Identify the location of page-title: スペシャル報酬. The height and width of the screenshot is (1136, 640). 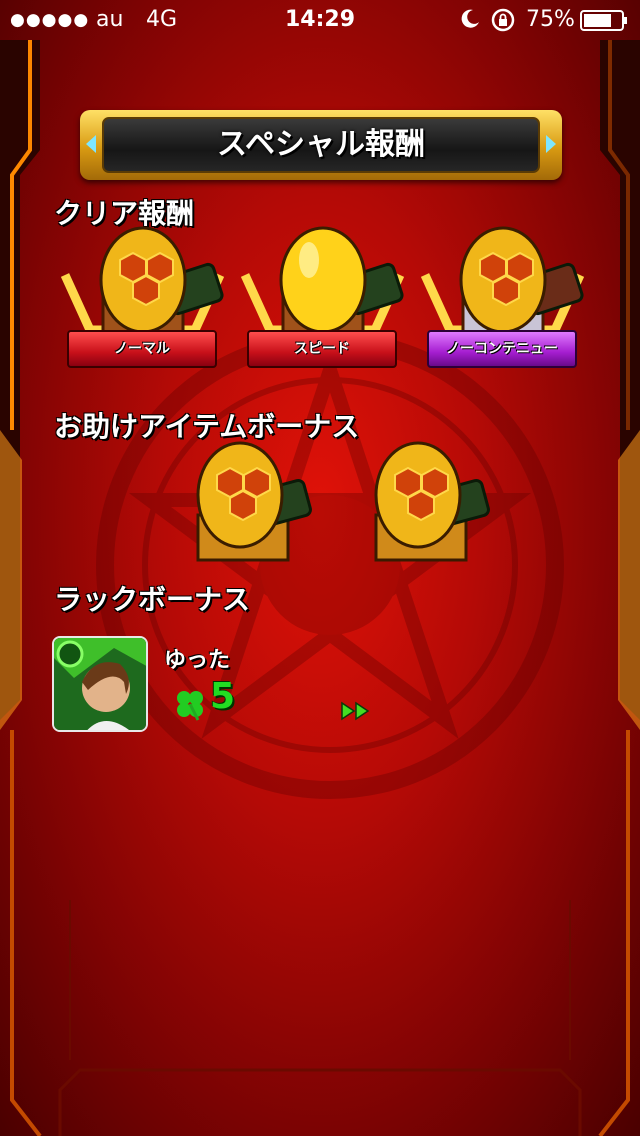
(321, 144).